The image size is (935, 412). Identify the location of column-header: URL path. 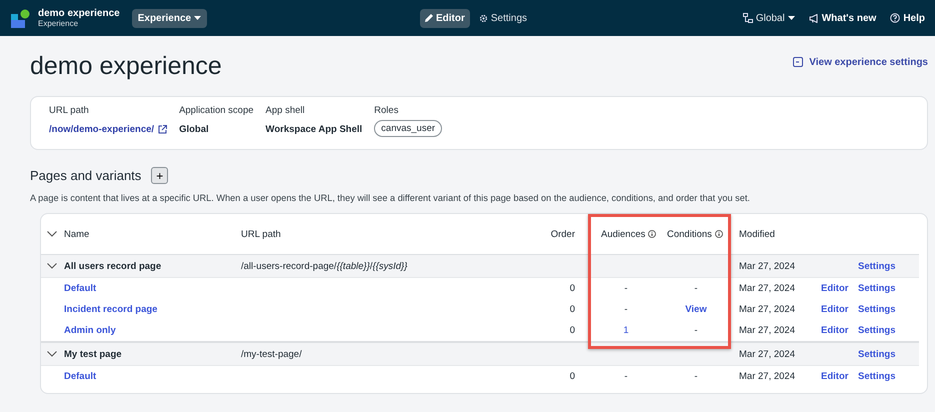
(261, 234).